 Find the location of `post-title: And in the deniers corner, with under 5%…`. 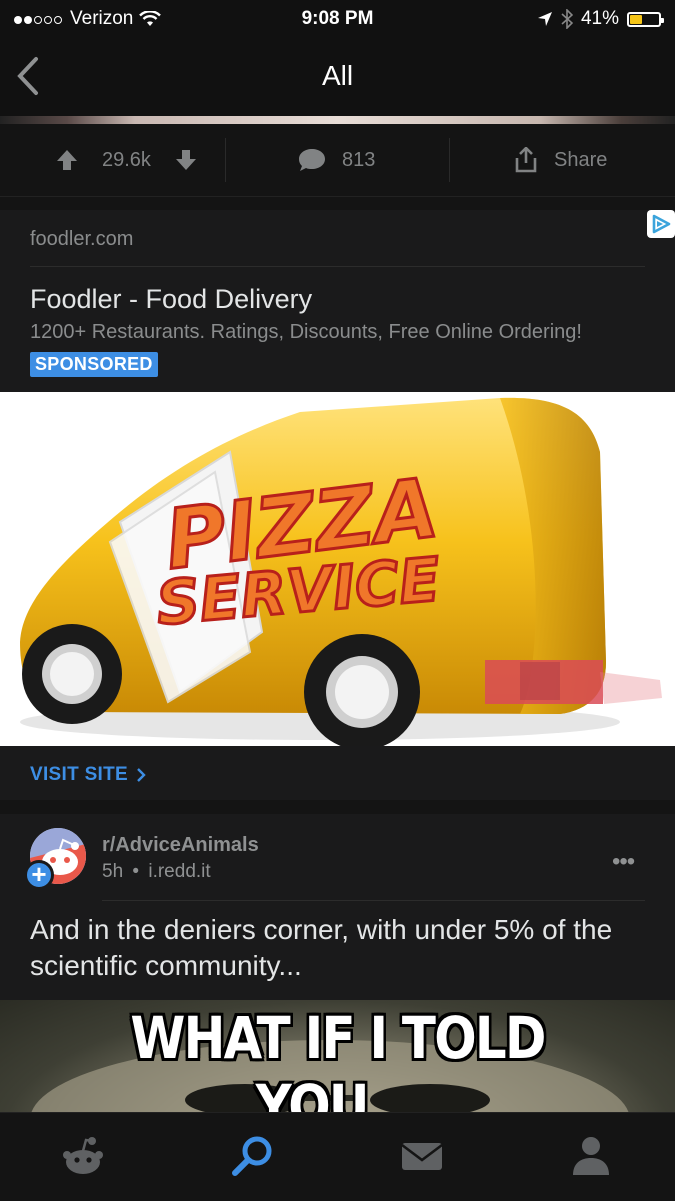

post-title: And in the deniers corner, with under 5%… is located at coordinates (335, 948).